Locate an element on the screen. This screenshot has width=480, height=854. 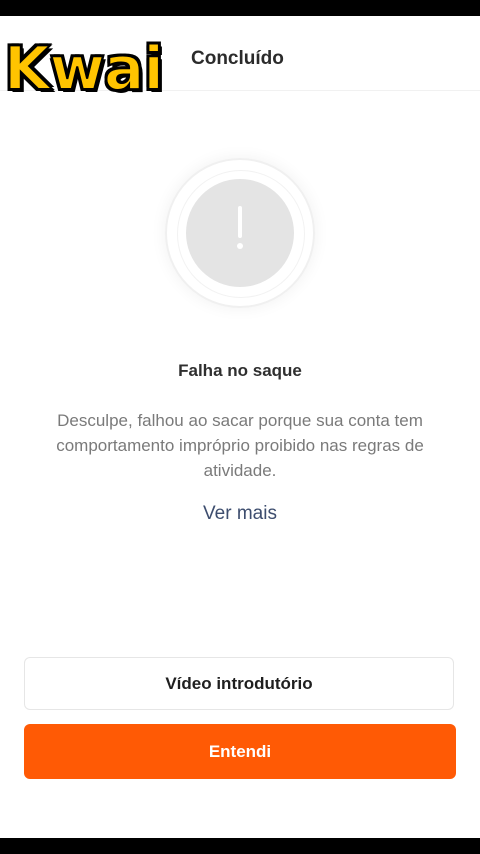
intro-video-button: Vídeo introdutório is located at coordinates (239, 683).